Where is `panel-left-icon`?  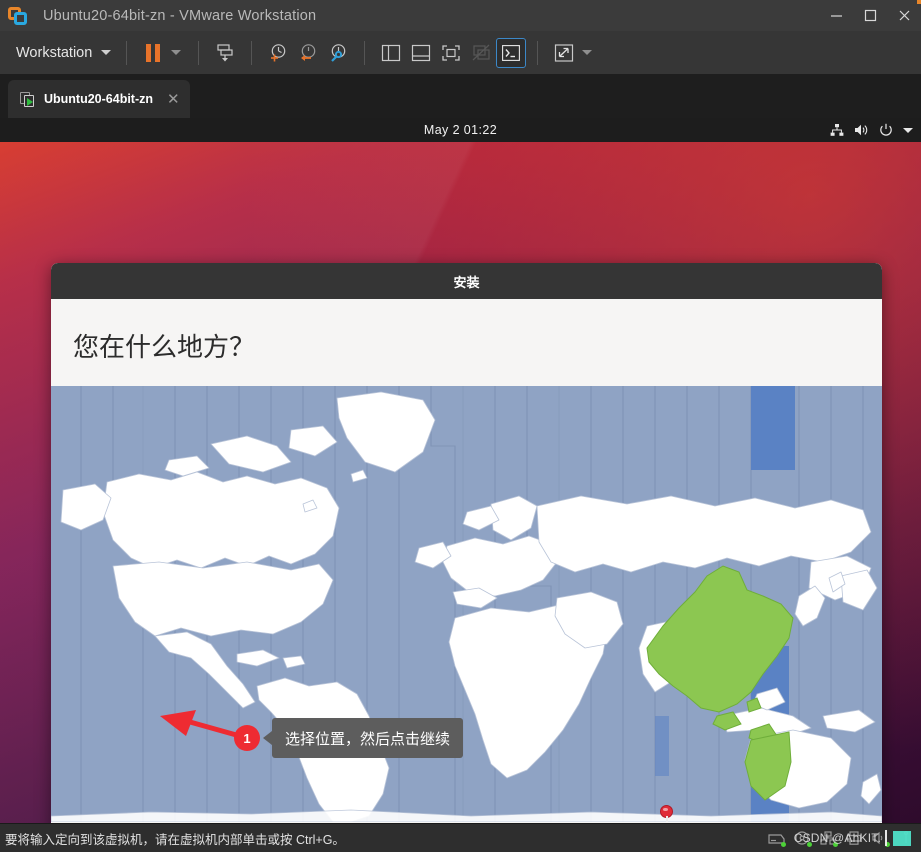
panel-left-icon is located at coordinates (391, 52).